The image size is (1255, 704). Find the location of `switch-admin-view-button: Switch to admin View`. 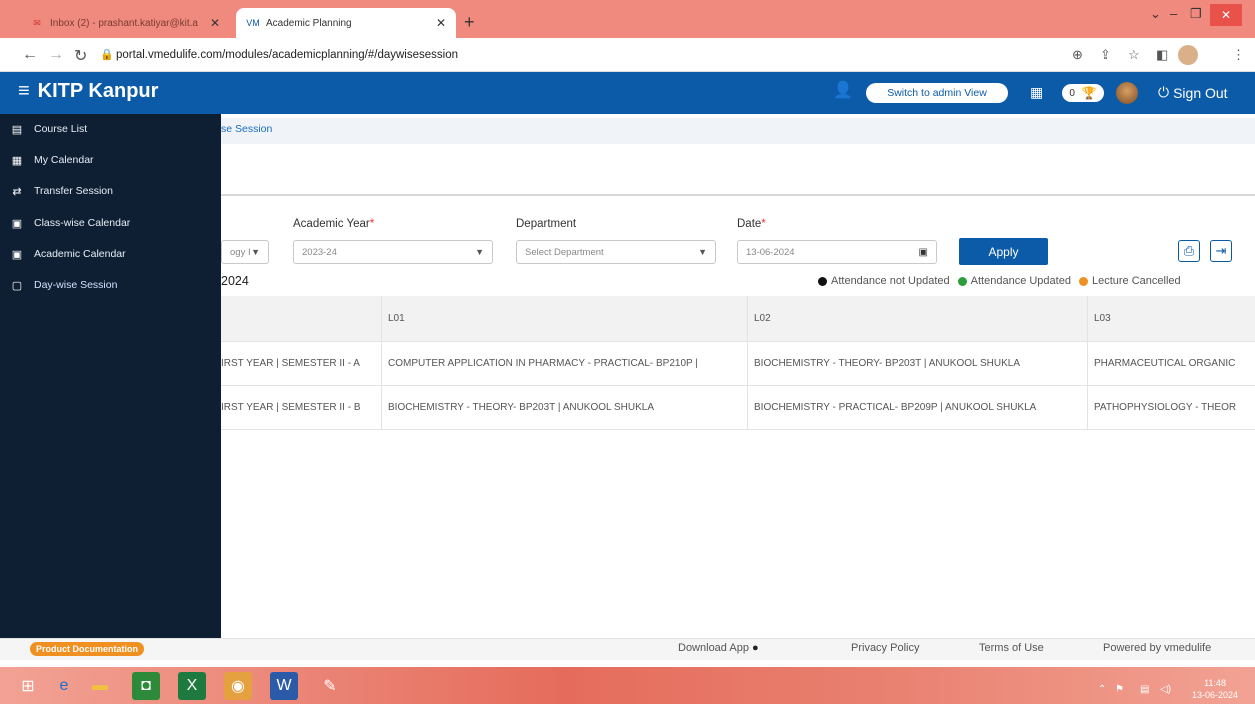

switch-admin-view-button: Switch to admin View is located at coordinates (937, 93).